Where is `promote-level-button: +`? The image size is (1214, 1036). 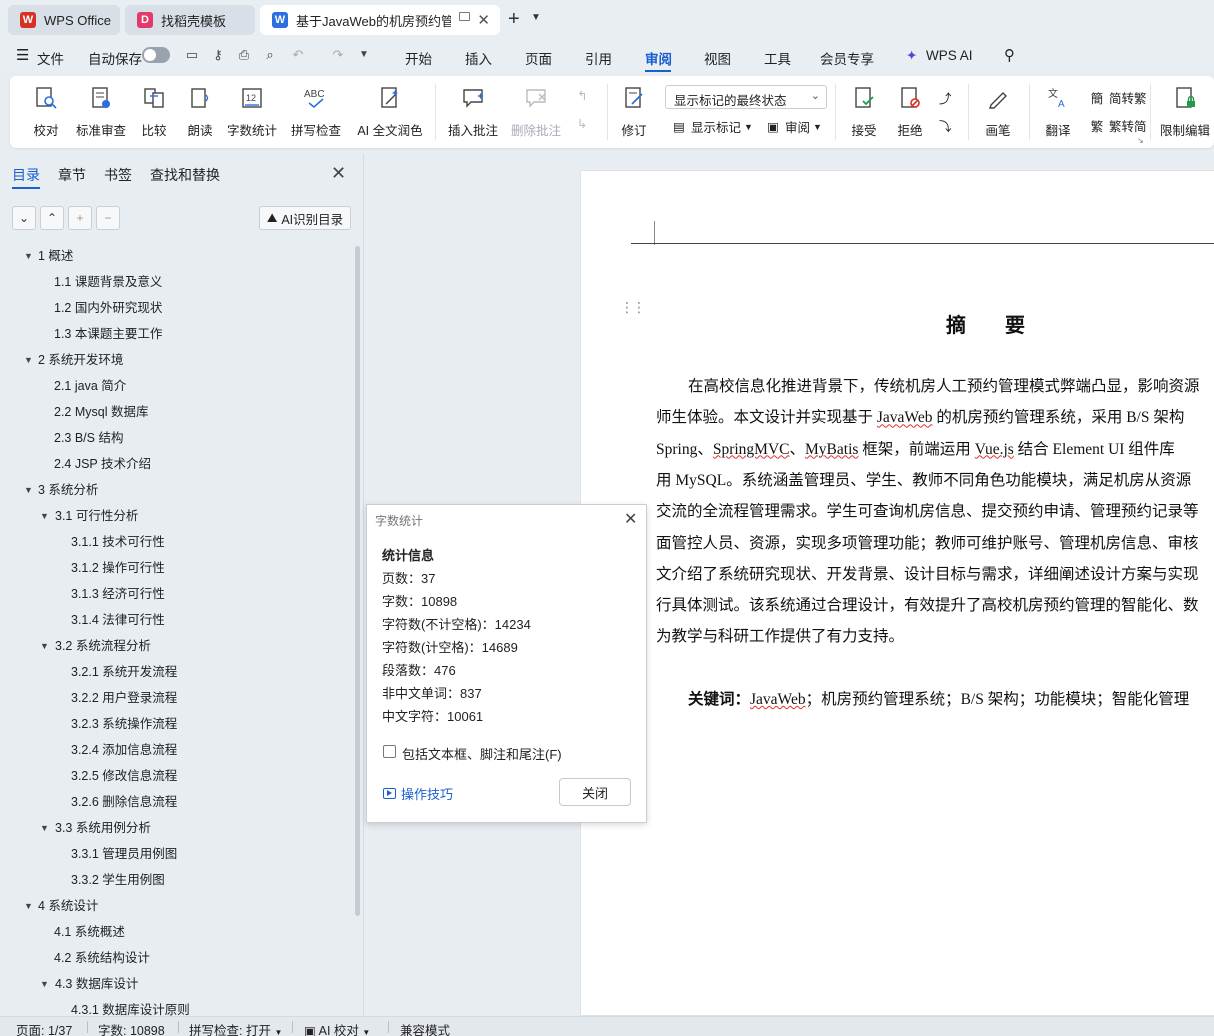 promote-level-button: + is located at coordinates (80, 218).